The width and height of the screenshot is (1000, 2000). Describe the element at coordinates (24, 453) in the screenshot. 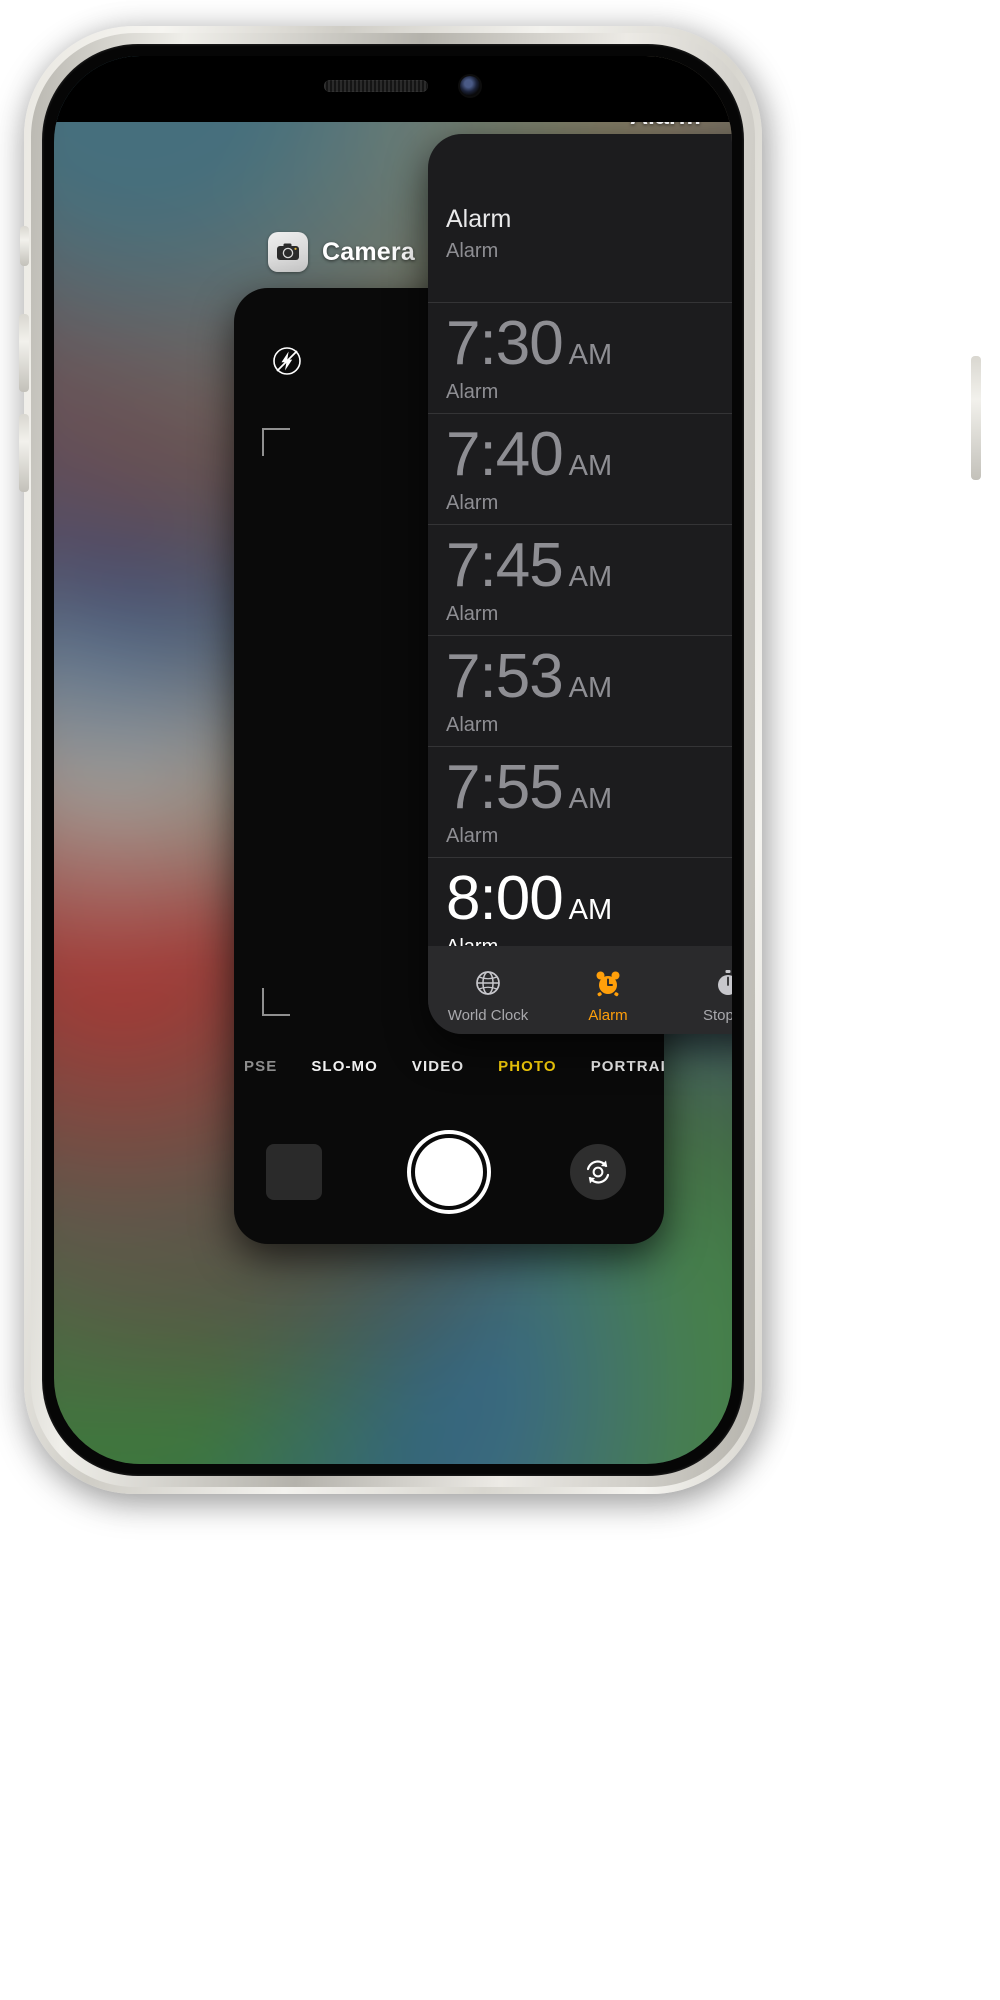

I see `volume-down-button` at that location.